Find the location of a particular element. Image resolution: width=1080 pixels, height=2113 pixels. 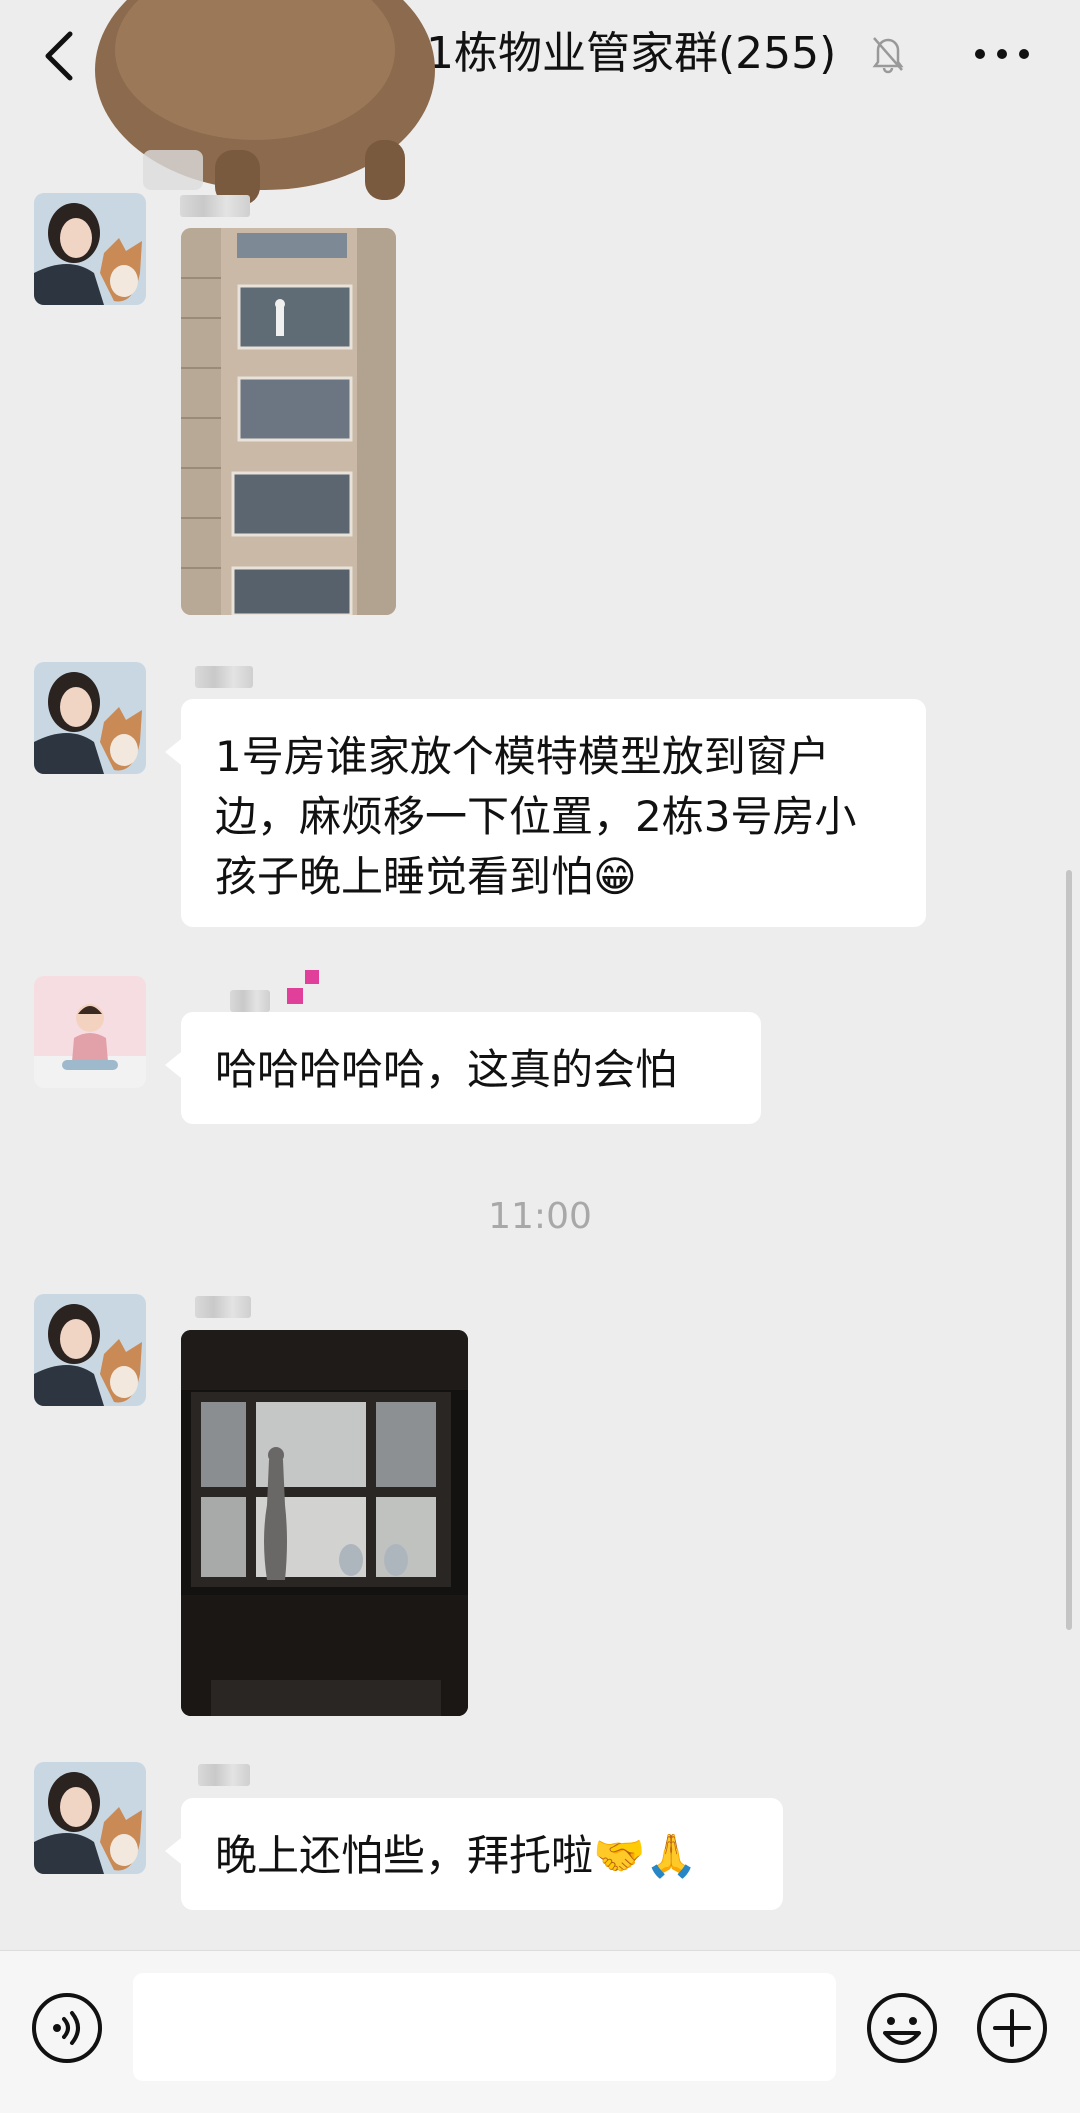

back-chevron-icon is located at coordinates (60, 56).